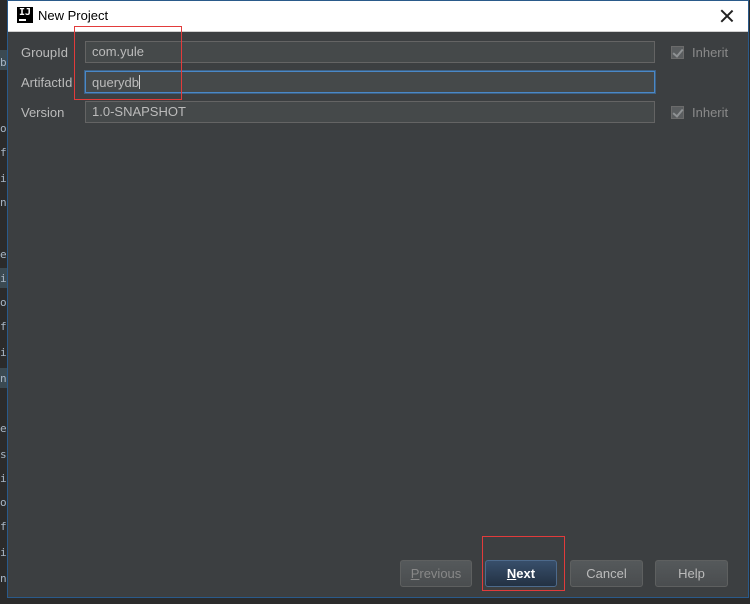  Describe the element at coordinates (3, 62) in the screenshot. I see `editor-text: b` at that location.